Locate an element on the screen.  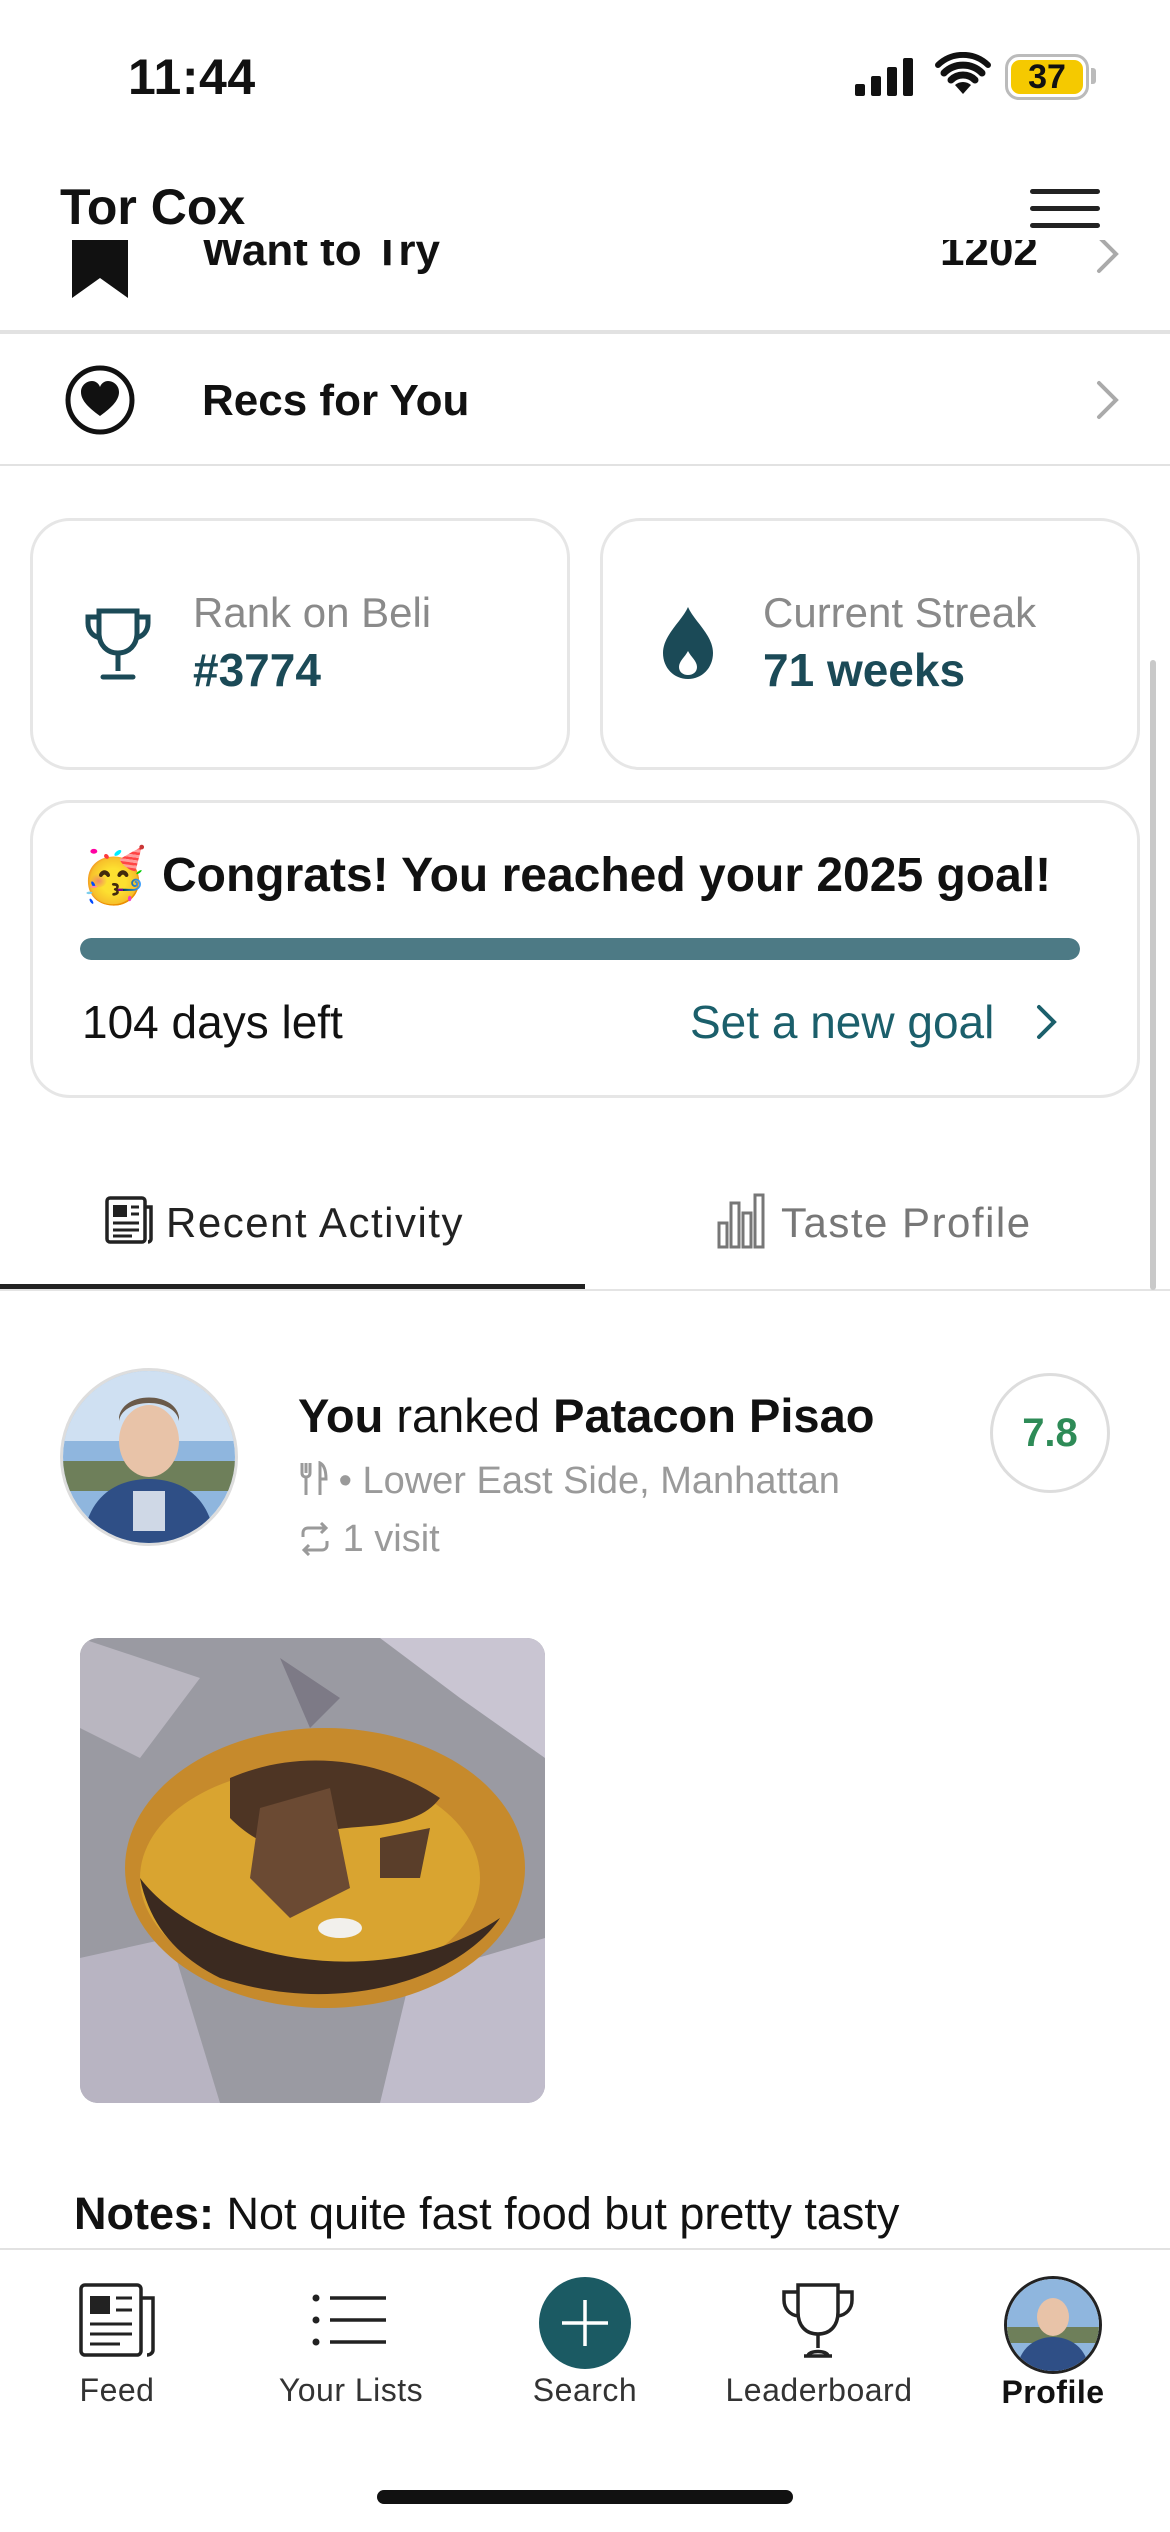
tab-bar-leaderboard: Leaderboard is located at coordinates (819, 2340).